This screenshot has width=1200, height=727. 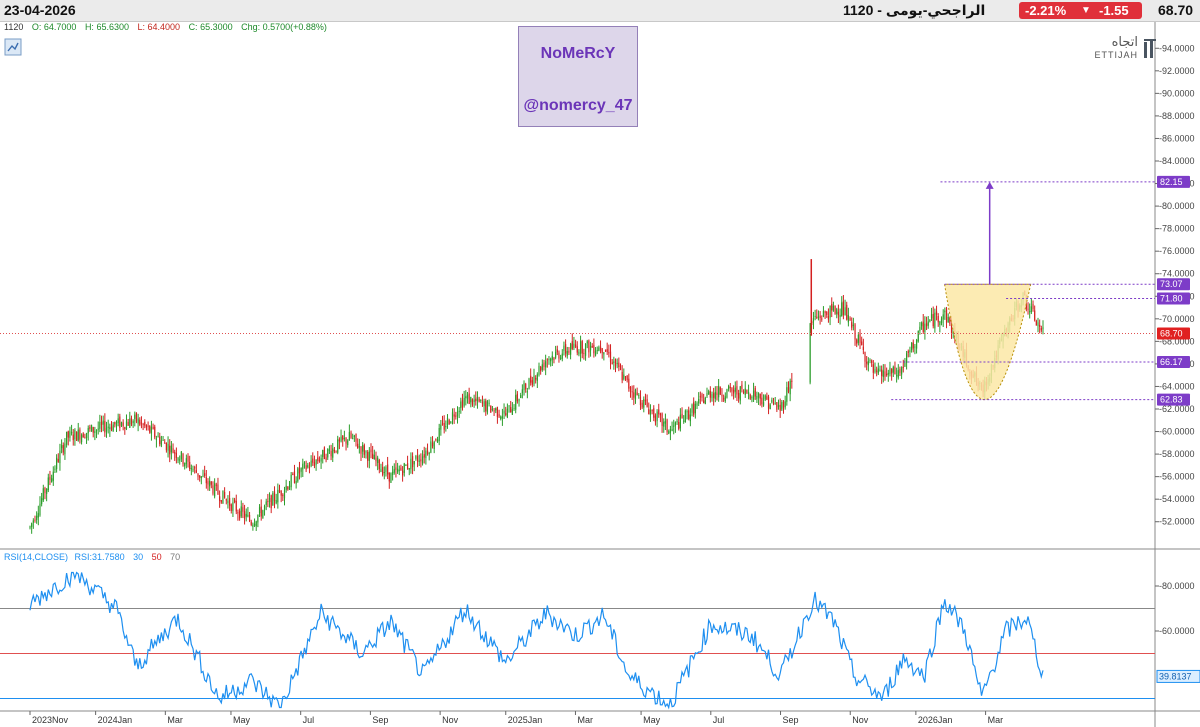 What do you see at coordinates (1150, 48) in the screenshot?
I see `logo-mark-icon` at bounding box center [1150, 48].